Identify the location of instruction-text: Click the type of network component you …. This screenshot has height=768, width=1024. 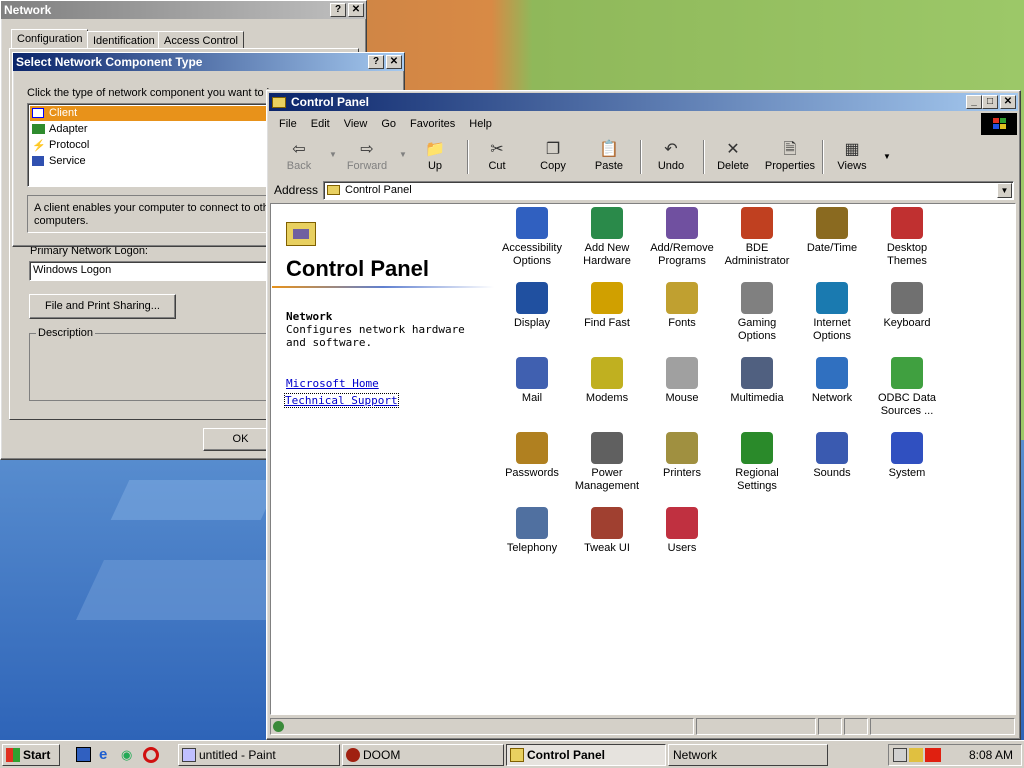
(148, 93).